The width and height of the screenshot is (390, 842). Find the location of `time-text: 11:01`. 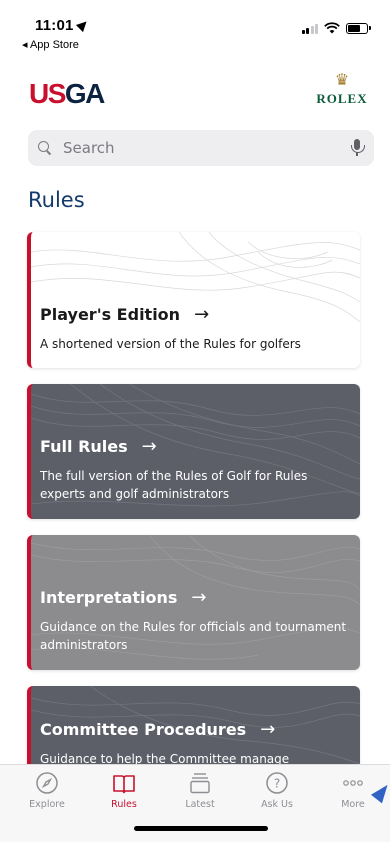

time-text: 11:01 is located at coordinates (54, 25).